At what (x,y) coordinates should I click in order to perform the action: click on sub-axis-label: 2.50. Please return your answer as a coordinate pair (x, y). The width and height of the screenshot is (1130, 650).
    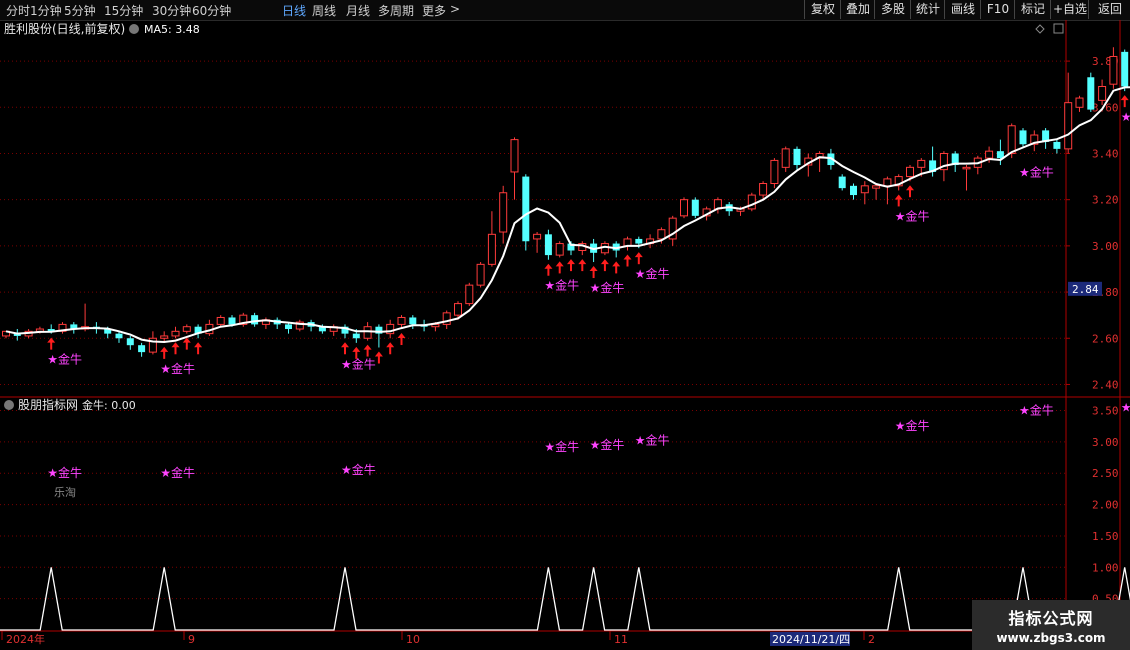
    Looking at the image, I should click on (1105, 473).